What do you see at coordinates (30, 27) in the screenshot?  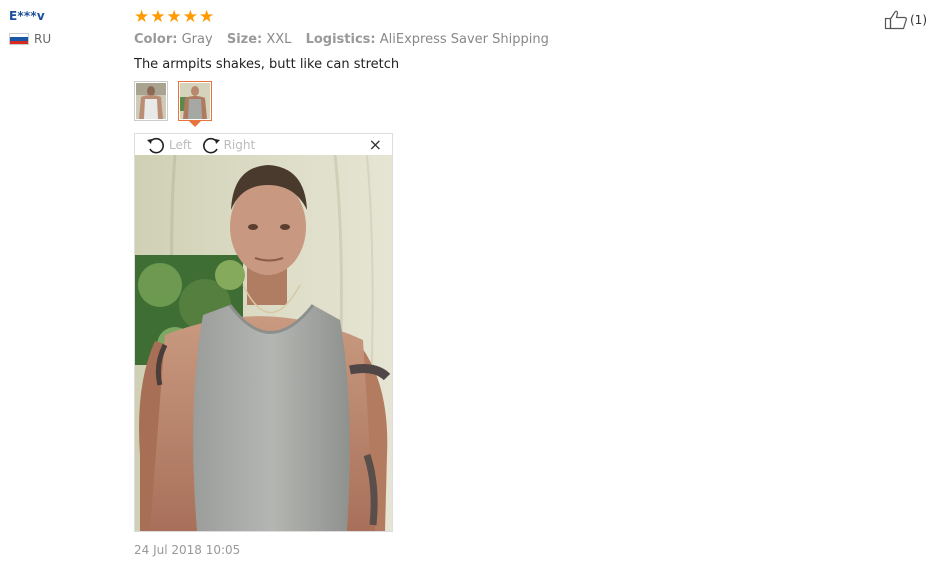 I see `reviewer-info: E***v RU` at bounding box center [30, 27].